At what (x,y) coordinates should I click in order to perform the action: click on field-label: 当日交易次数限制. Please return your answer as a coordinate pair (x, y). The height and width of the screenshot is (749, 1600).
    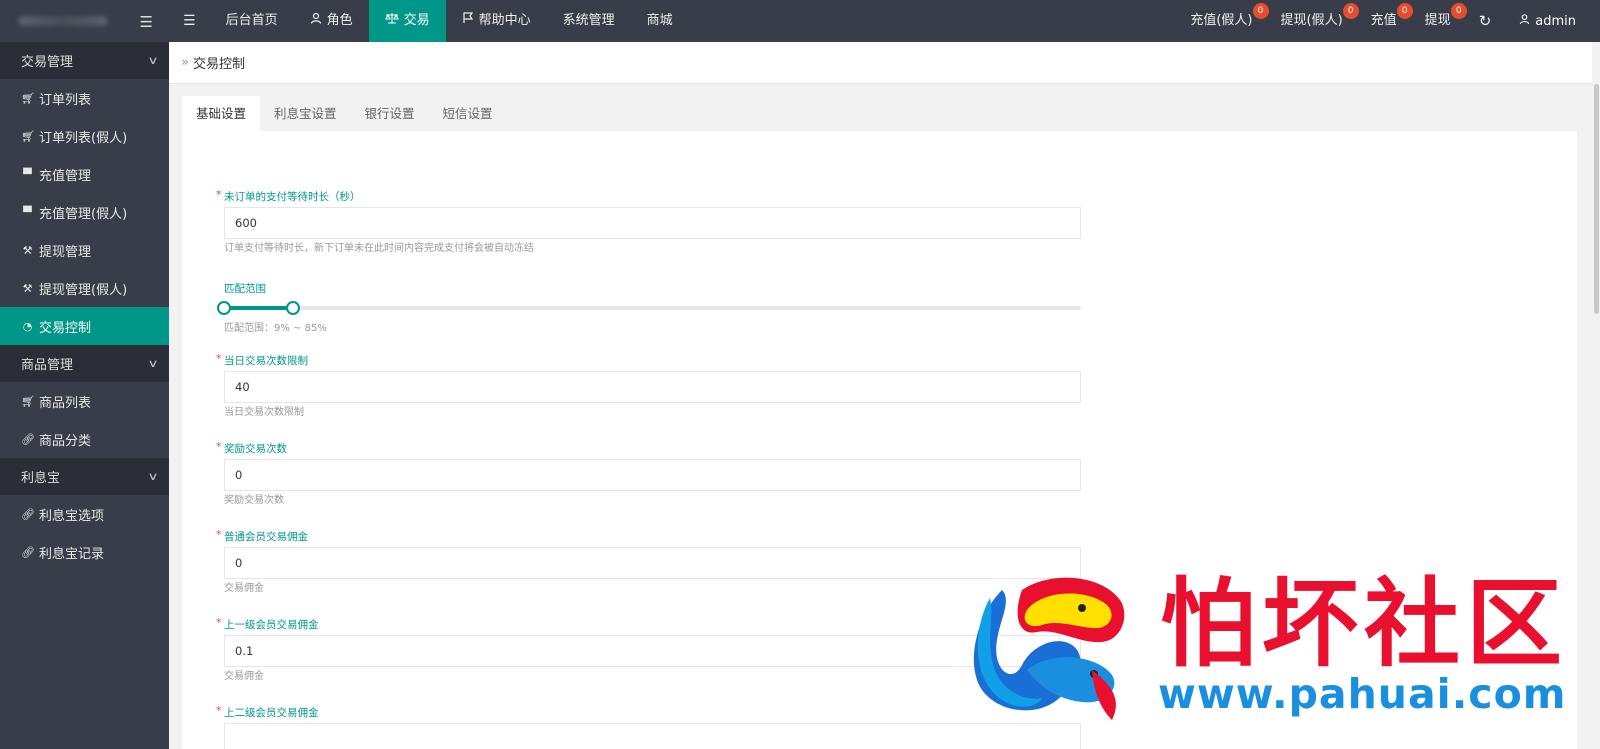
    Looking at the image, I should click on (266, 361).